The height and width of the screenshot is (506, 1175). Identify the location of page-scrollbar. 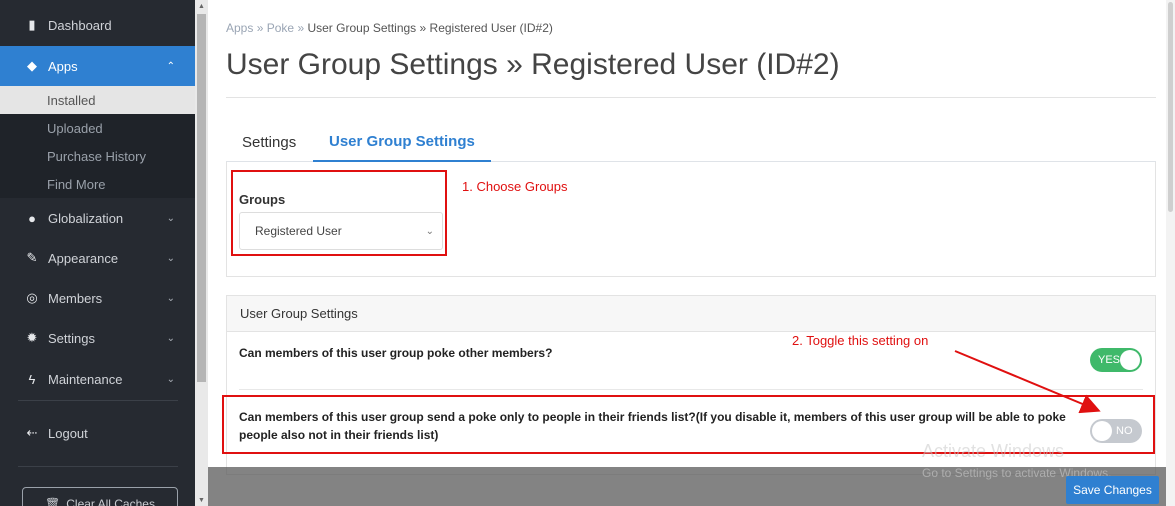
(1170, 253).